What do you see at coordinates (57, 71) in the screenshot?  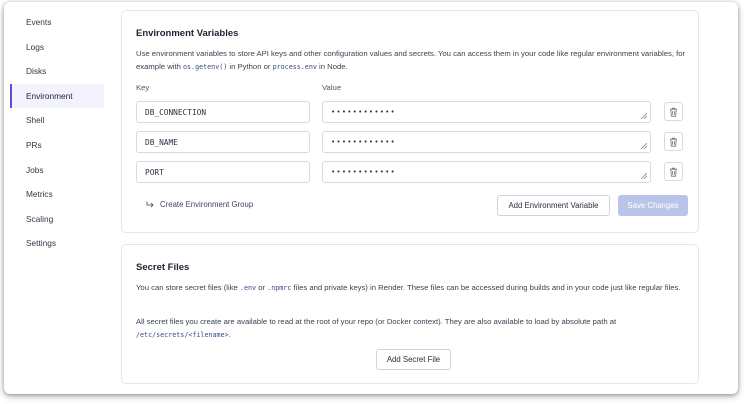 I see `sidebar-item-disks: Disks` at bounding box center [57, 71].